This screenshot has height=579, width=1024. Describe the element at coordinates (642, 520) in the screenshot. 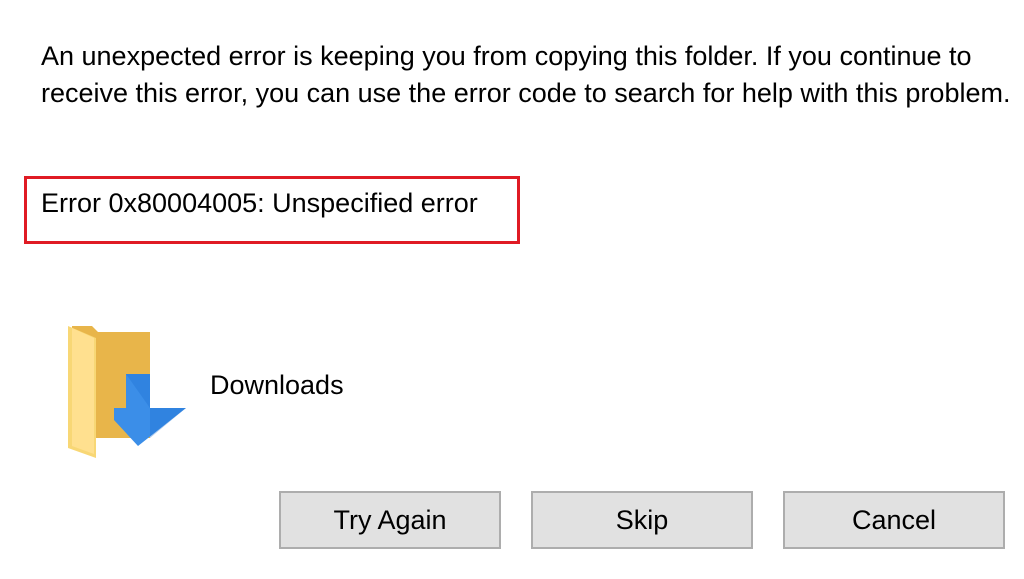

I see `skip-button: Skip` at that location.